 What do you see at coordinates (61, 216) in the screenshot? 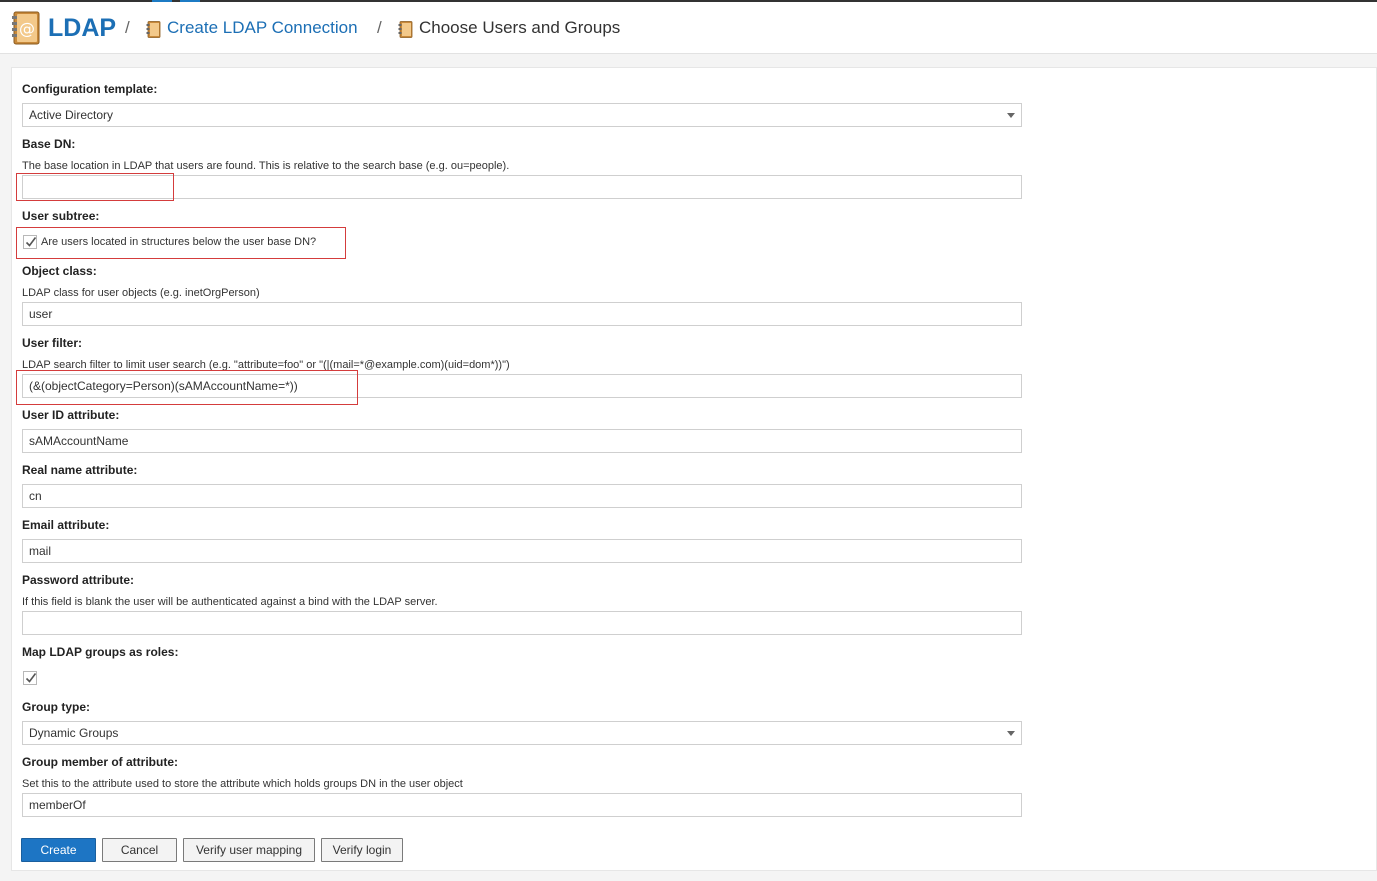
I see `user-subtree-label: User subtree:` at bounding box center [61, 216].